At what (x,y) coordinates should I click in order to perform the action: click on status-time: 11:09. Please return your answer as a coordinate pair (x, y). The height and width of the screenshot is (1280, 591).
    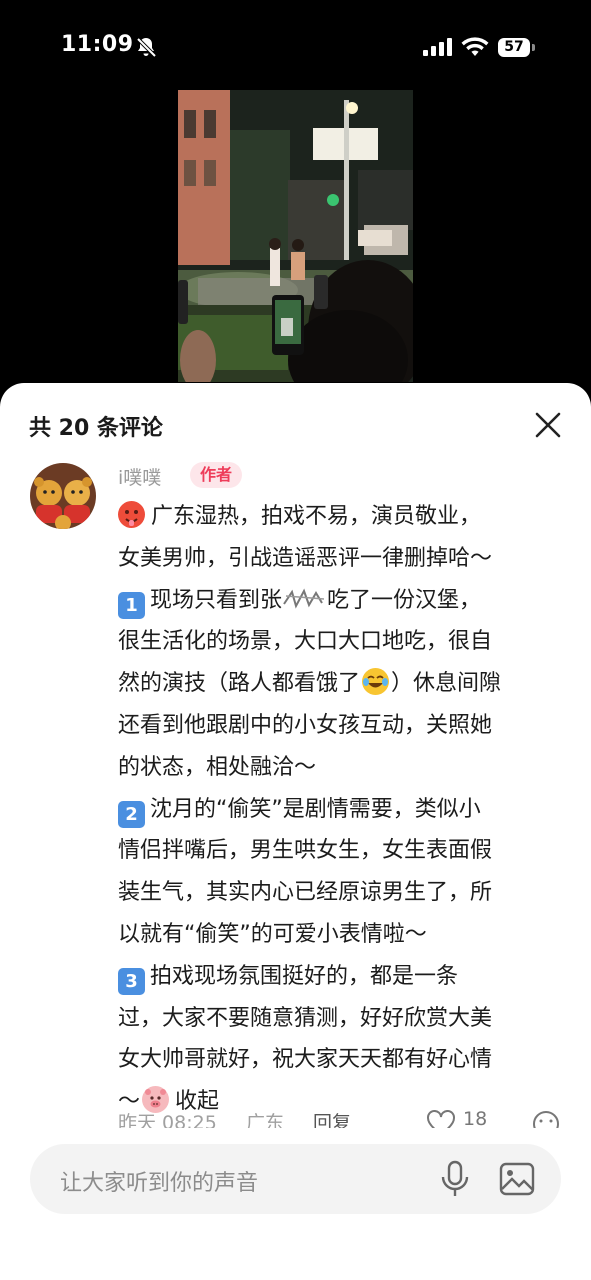
    Looking at the image, I should click on (97, 44).